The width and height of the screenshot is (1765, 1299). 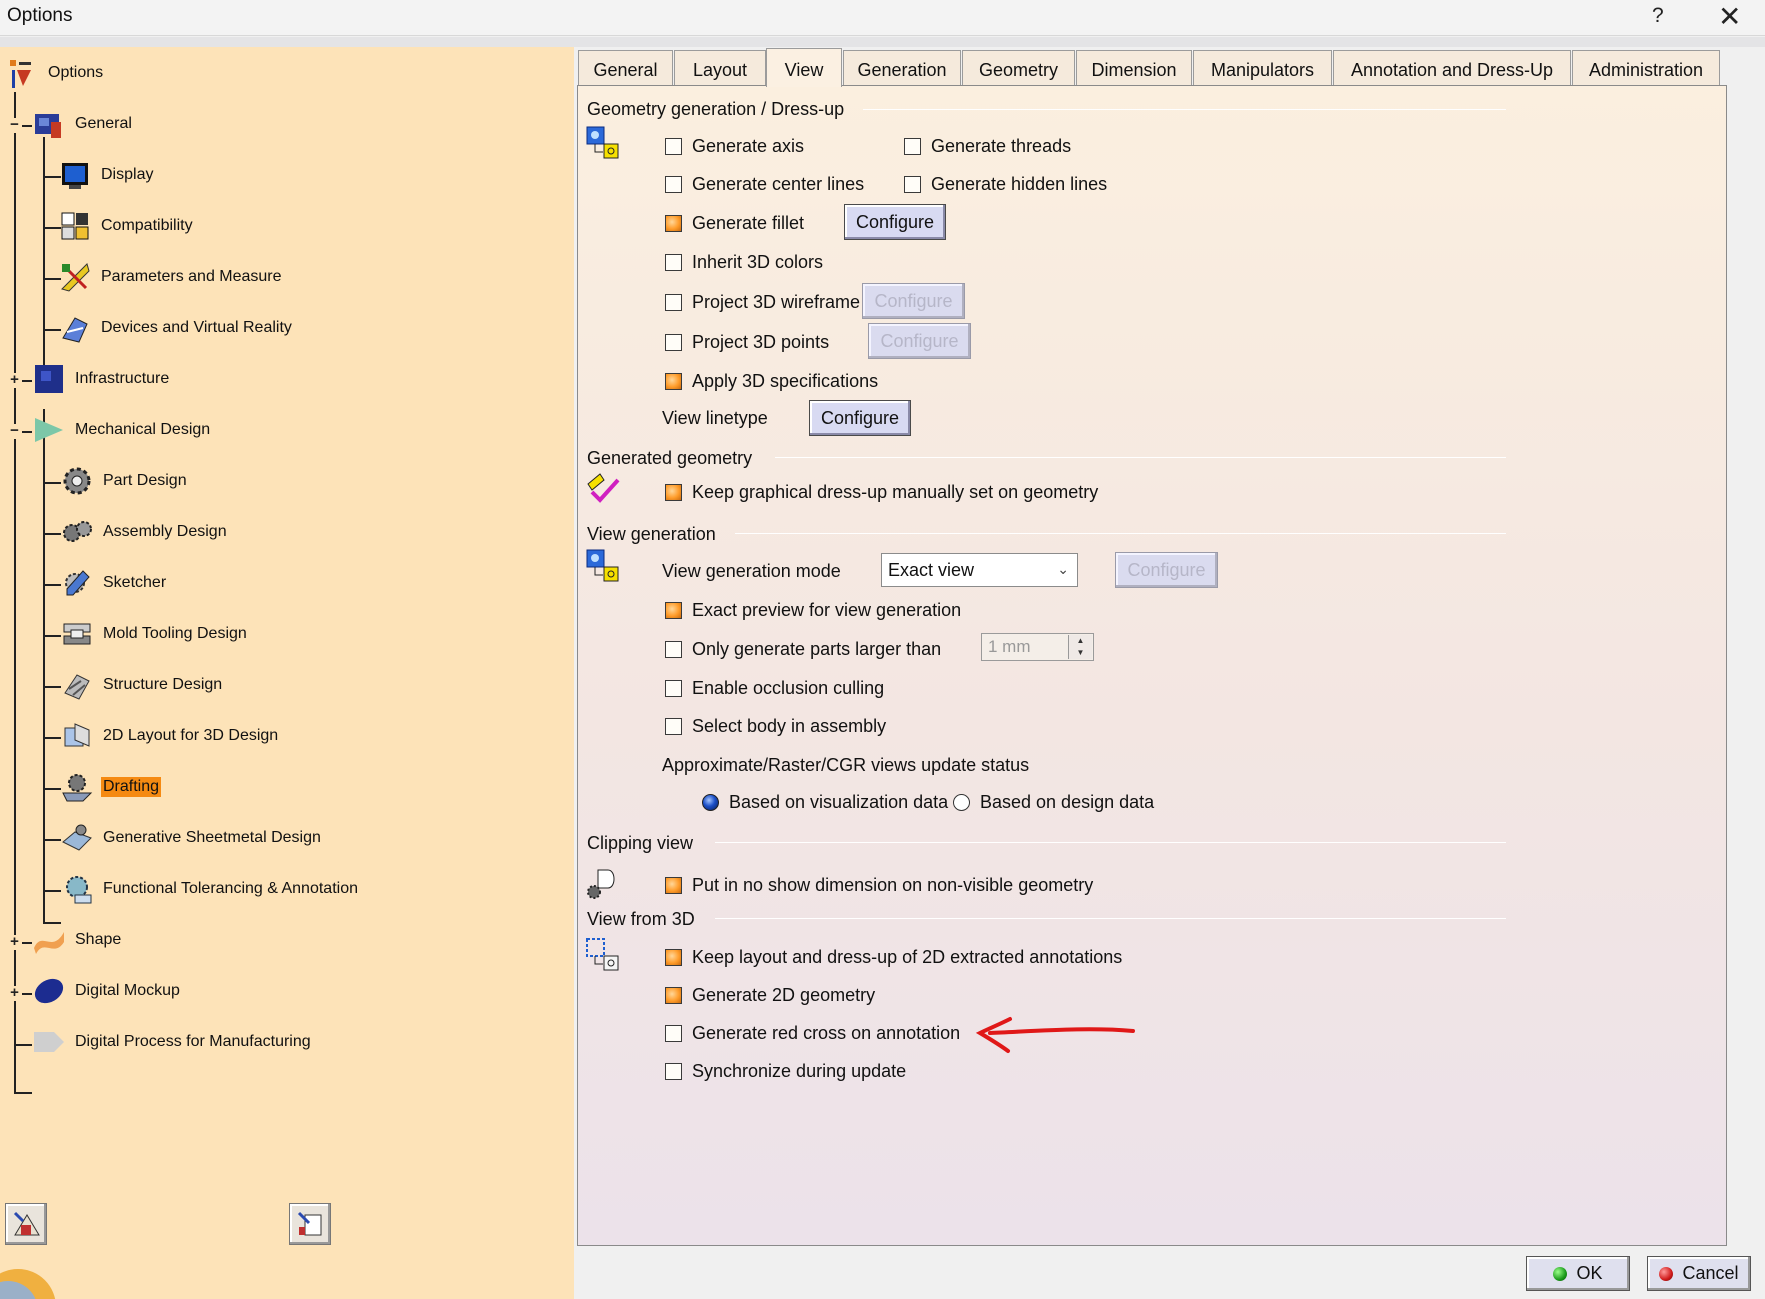 I want to click on assembly-design-icon, so click(x=77, y=532).